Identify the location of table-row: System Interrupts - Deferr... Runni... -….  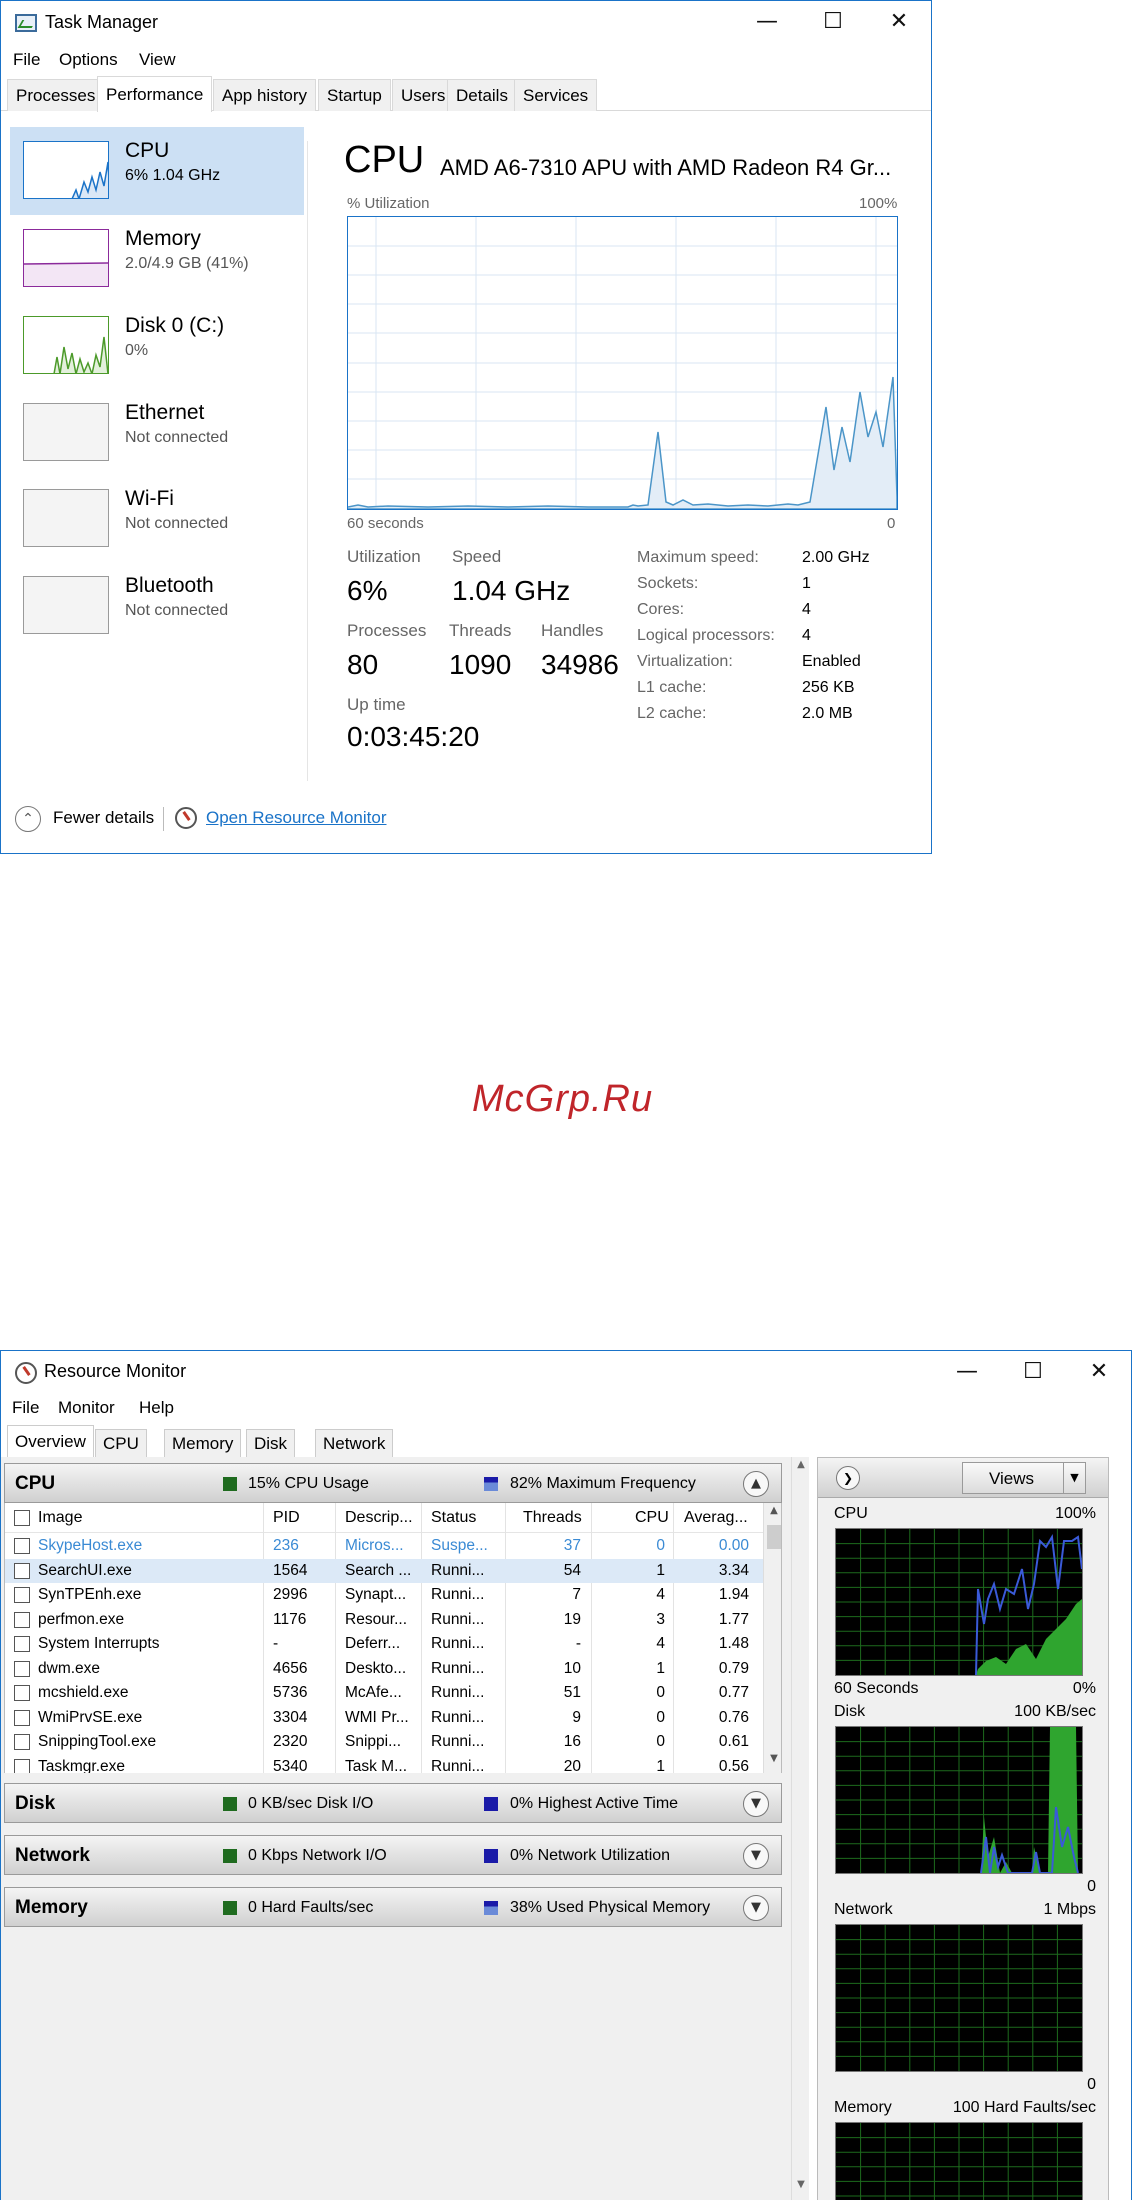
(385, 1644).